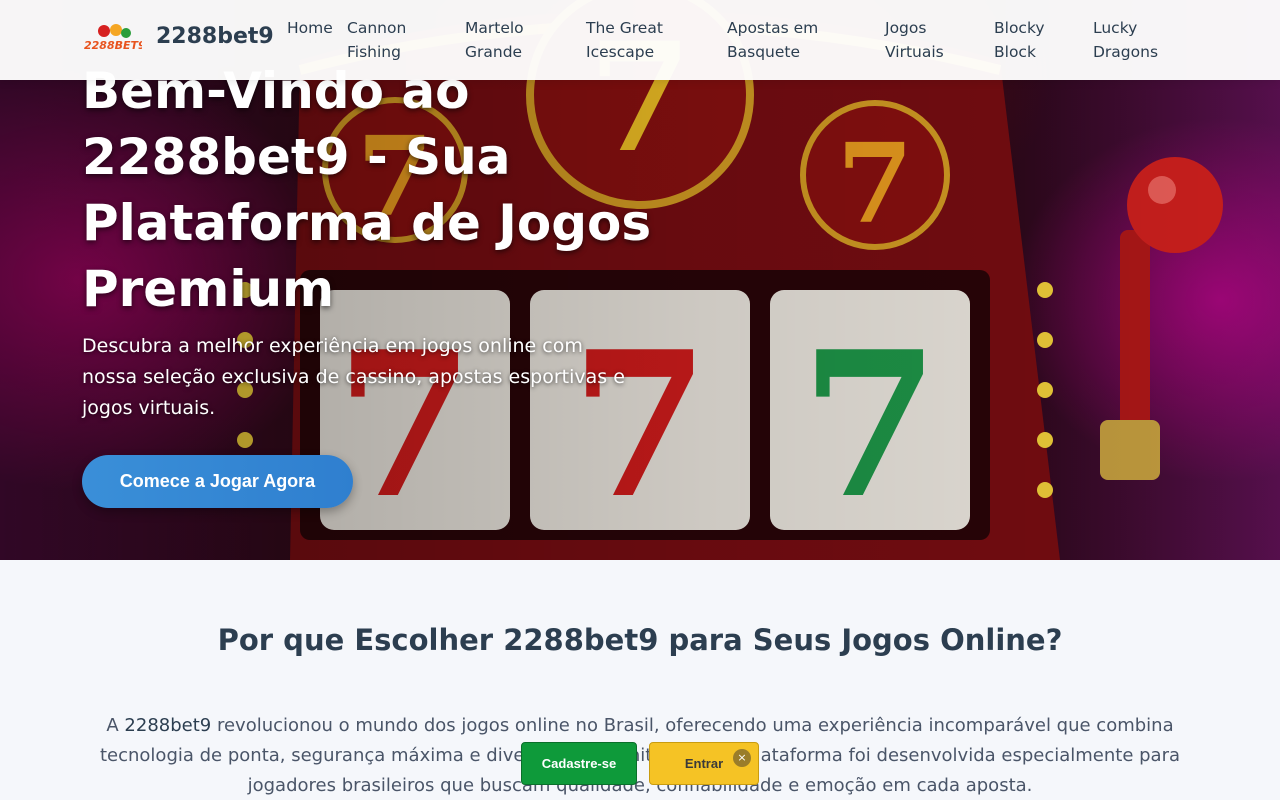 The image size is (1280, 800). I want to click on brand-name: 2288bet9, so click(215, 36).